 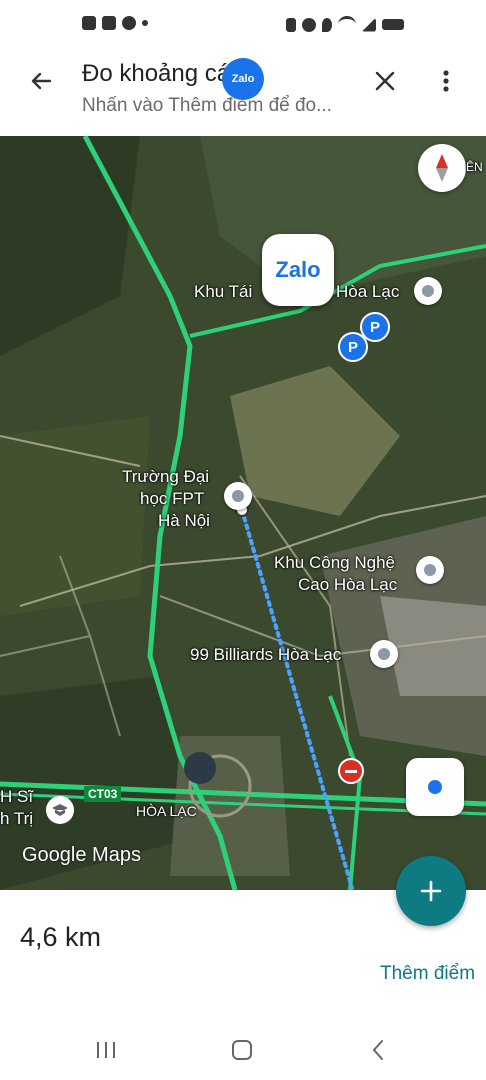 I want to click on close-button, so click(x=385, y=81).